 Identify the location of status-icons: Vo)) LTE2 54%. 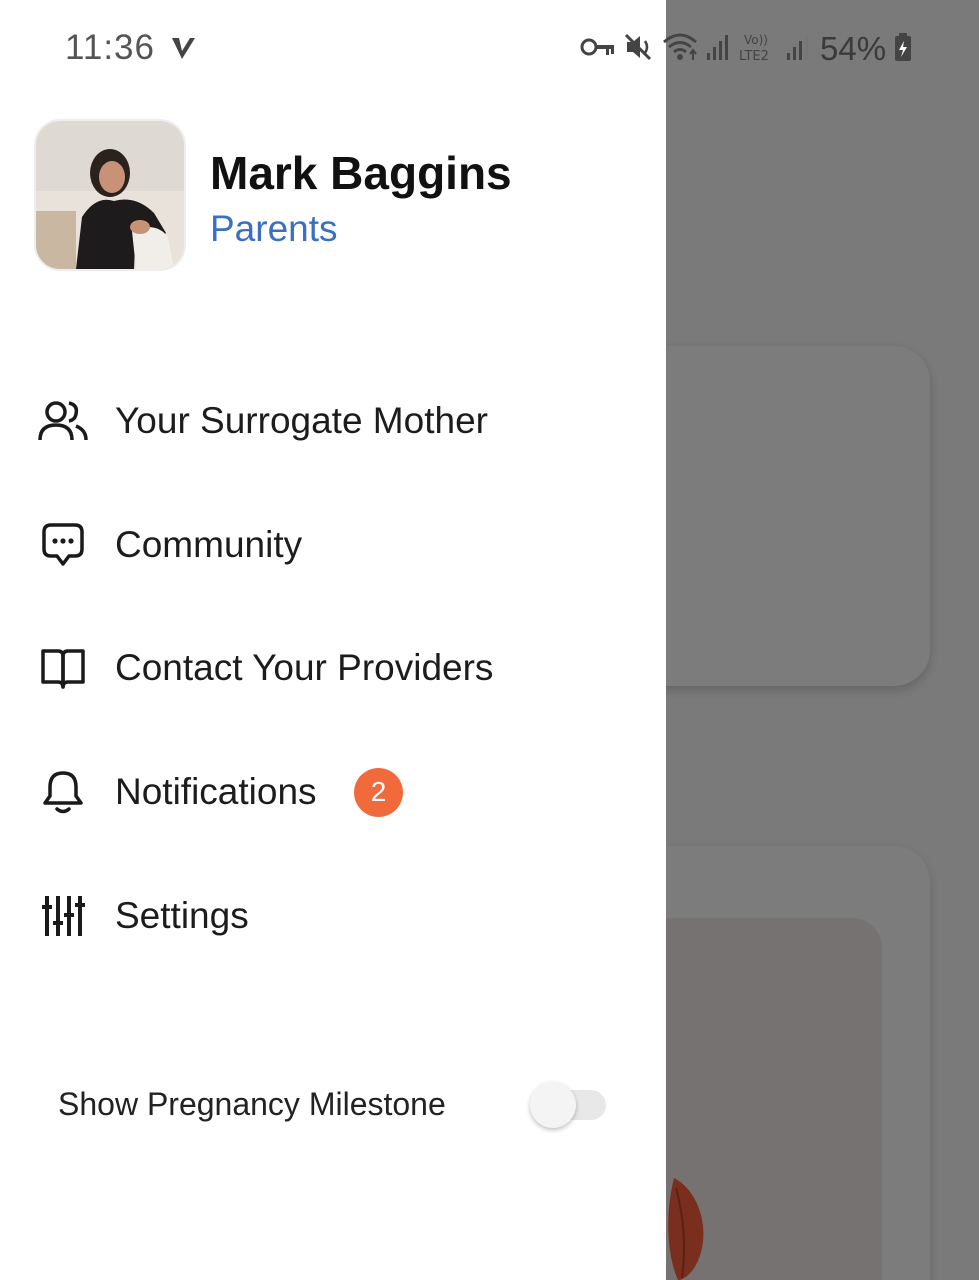
(746, 49).